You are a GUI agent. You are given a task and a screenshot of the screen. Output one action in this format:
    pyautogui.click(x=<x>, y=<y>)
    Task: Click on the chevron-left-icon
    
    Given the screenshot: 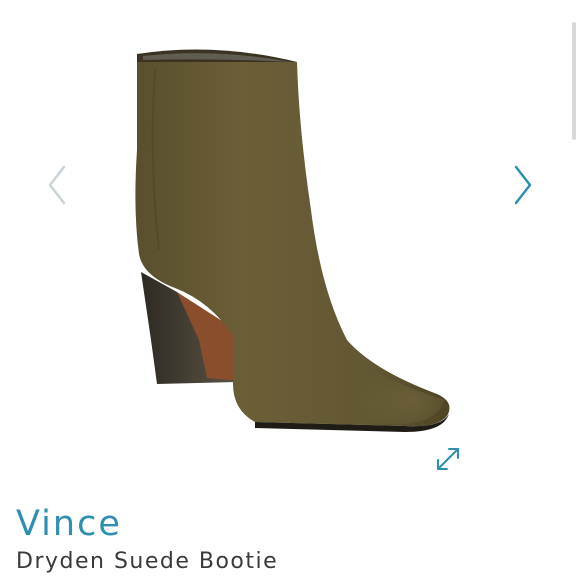 What is the action you would take?
    pyautogui.click(x=59, y=185)
    